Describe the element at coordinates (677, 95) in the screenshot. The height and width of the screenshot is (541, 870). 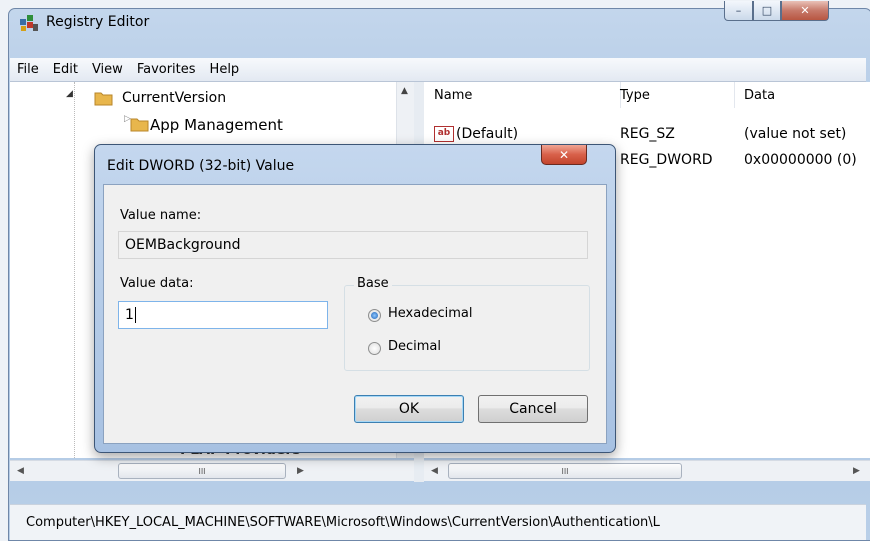
I see `column-header-type: Type` at that location.